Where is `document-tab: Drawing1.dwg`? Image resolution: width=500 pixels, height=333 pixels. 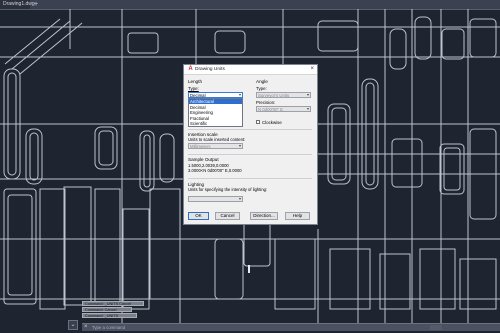
document-tab: Drawing1.dwg is located at coordinates (17, 4).